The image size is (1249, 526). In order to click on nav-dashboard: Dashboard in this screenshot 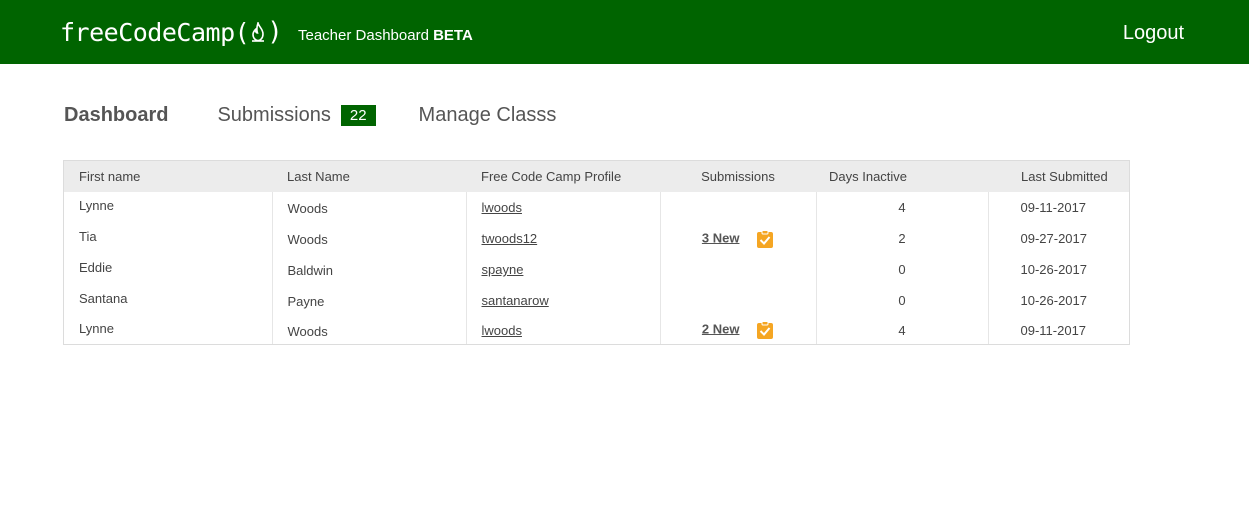, I will do `click(116, 115)`.